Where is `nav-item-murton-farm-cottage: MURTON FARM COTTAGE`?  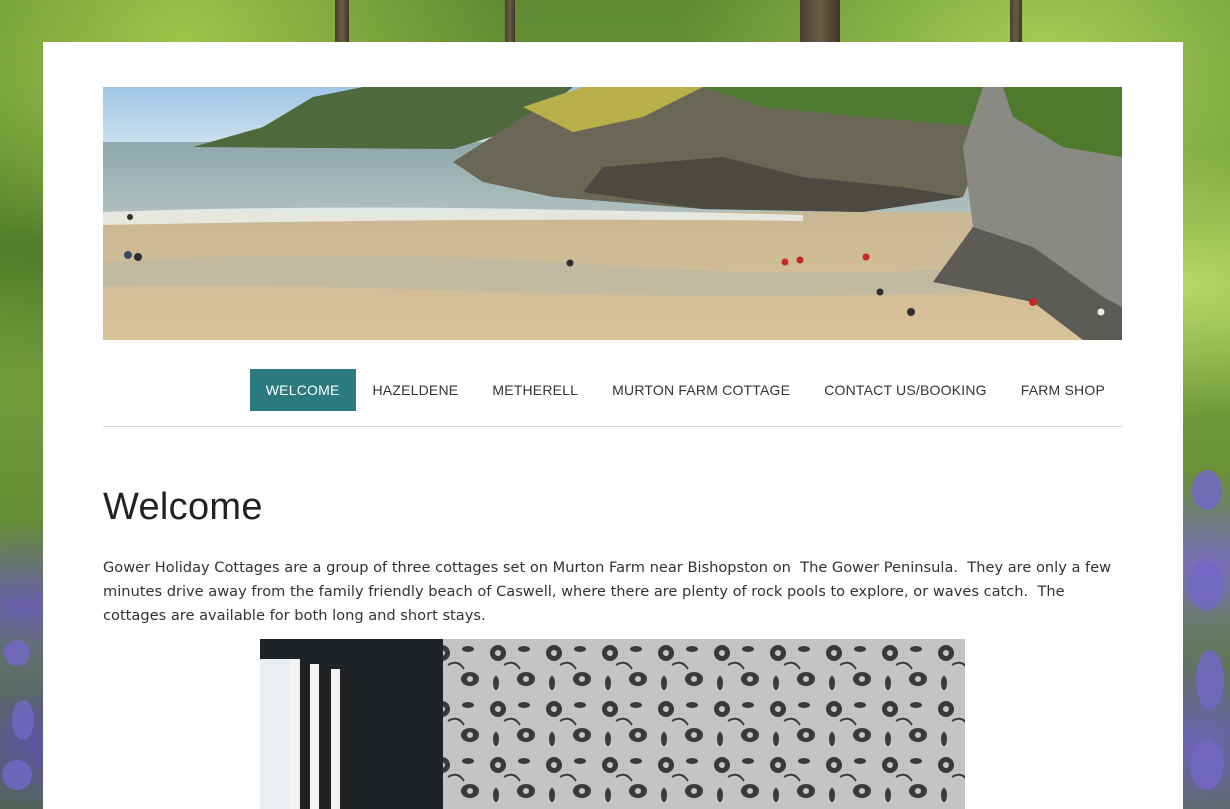
nav-item-murton-farm-cottage: MURTON FARM COTTAGE is located at coordinates (701, 390).